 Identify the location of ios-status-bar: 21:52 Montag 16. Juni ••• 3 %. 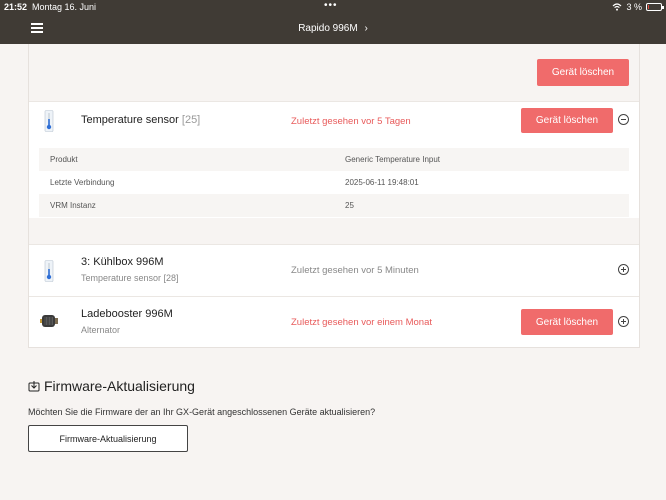
(333, 7).